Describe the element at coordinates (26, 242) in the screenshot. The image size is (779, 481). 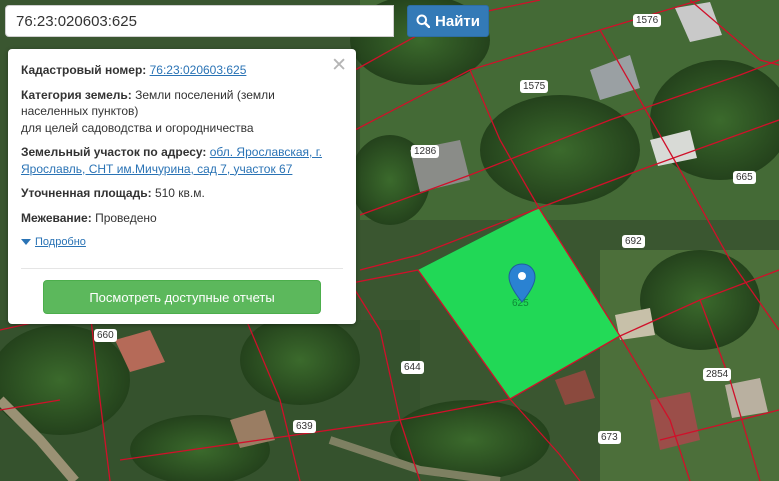
I see `triangle-down-icon` at that location.